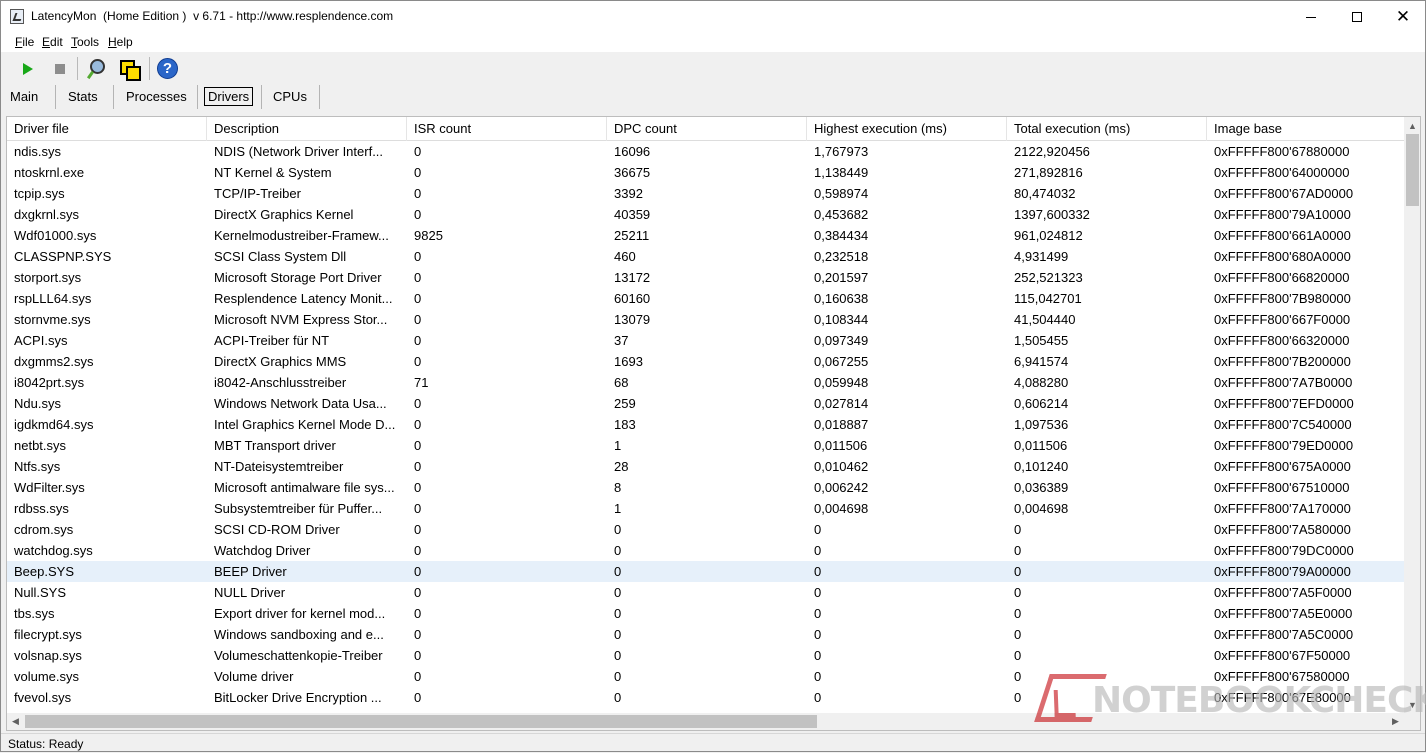 The image size is (1426, 753). I want to click on tab-drivers: Drivers, so click(229, 98).